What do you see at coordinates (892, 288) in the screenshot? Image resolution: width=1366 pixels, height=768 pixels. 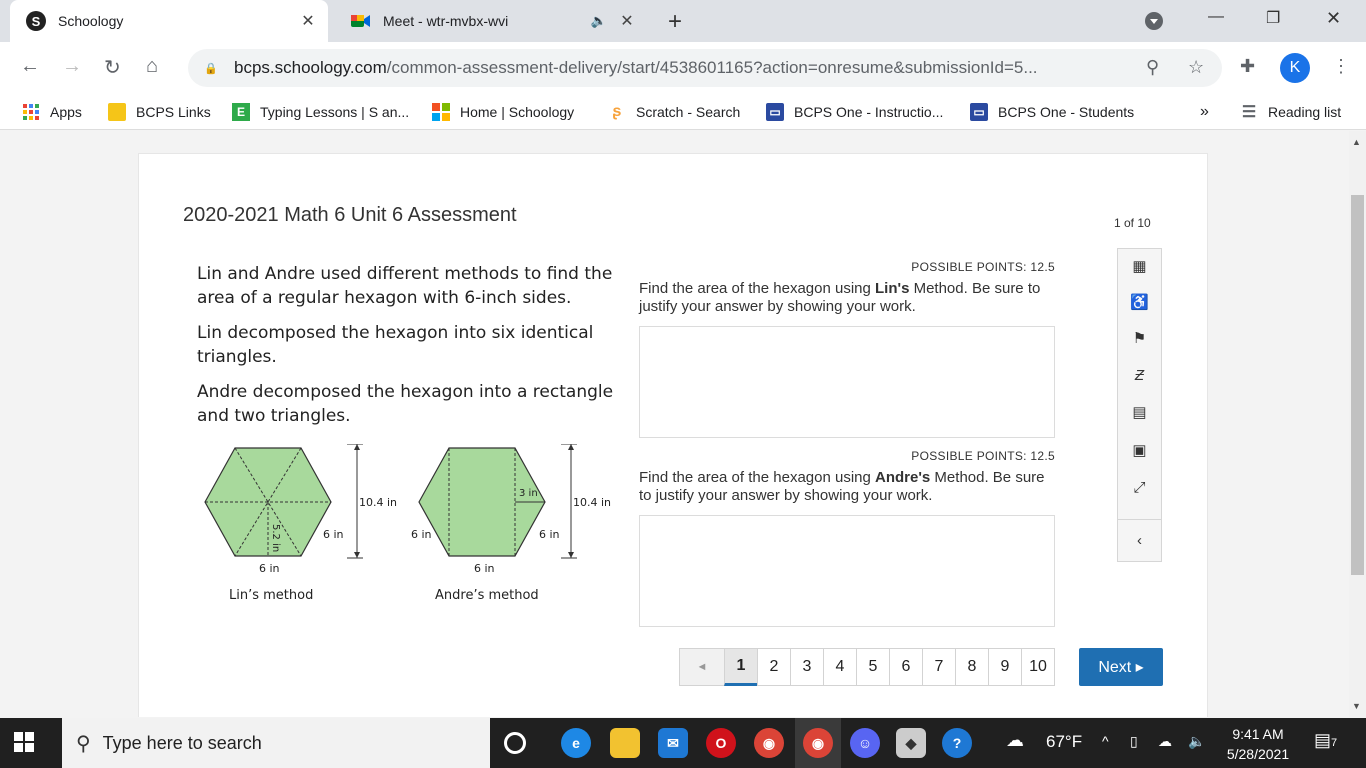 I see `prompt-bold: Lin's` at bounding box center [892, 288].